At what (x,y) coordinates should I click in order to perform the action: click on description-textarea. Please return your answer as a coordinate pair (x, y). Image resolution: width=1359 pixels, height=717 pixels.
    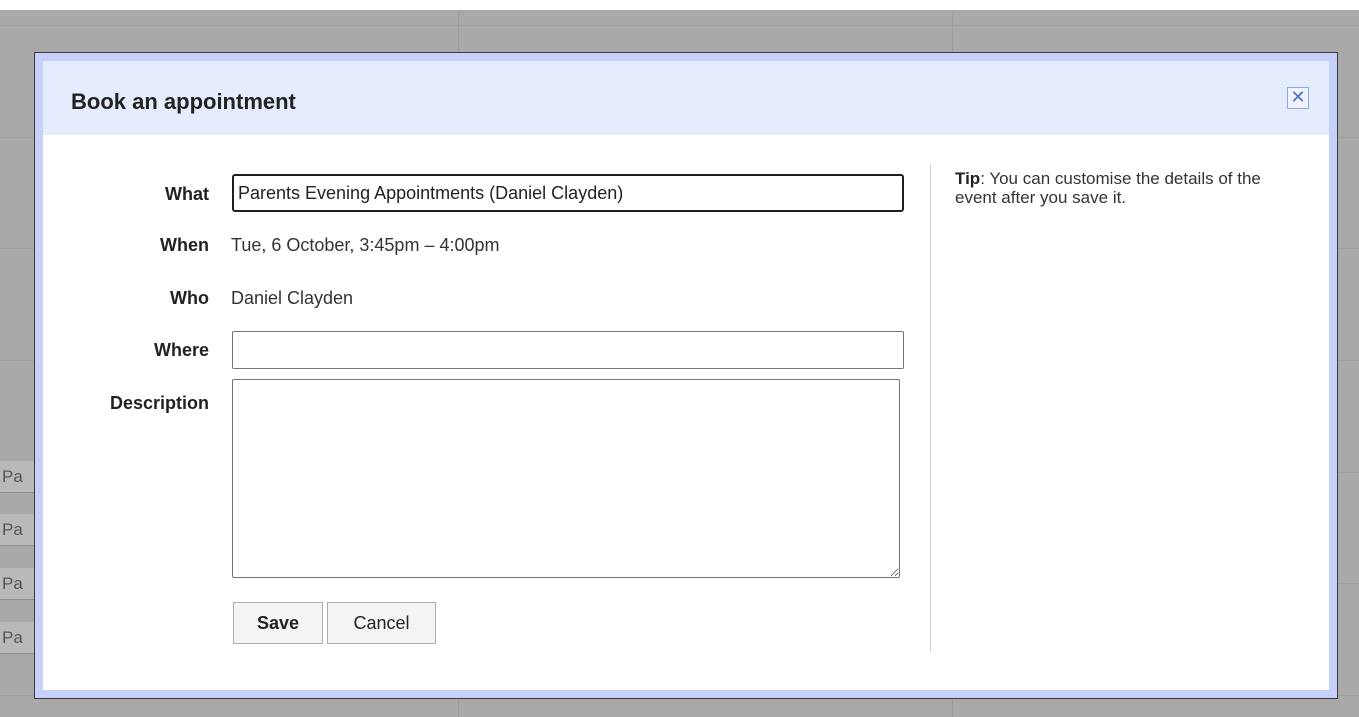
    Looking at the image, I should click on (566, 478).